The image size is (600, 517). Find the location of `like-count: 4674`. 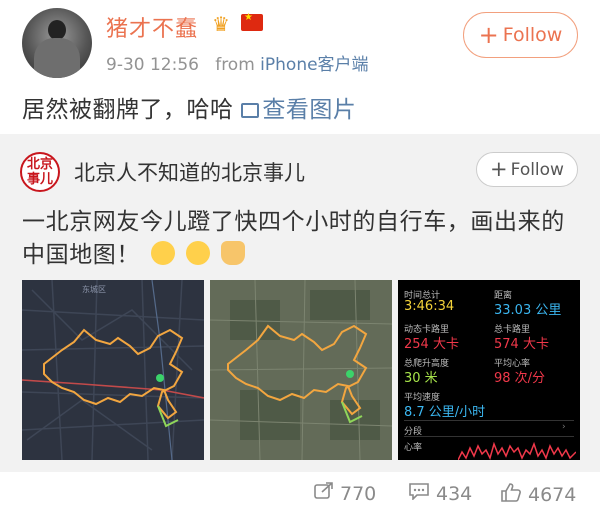

like-count: 4674 is located at coordinates (552, 494).